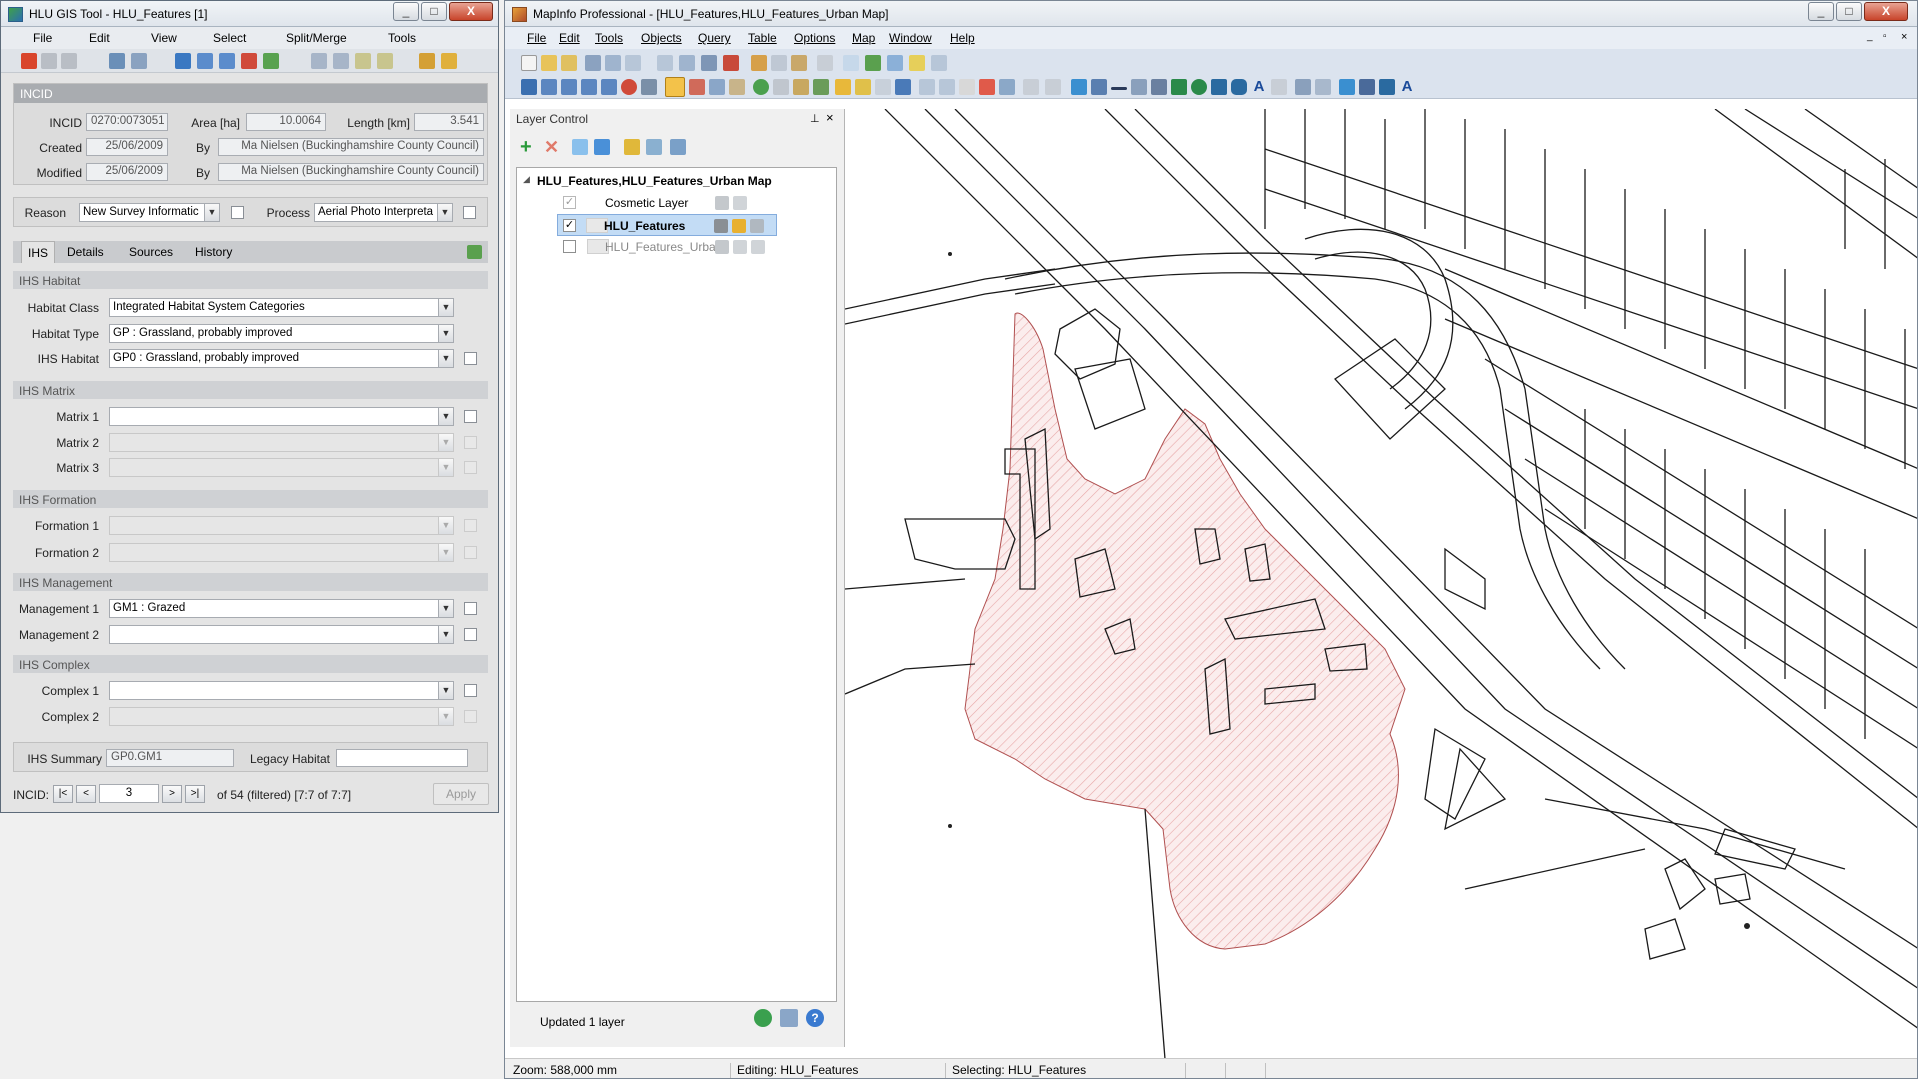 This screenshot has height=1079, width=1918. Describe the element at coordinates (279, 608) in the screenshot. I see `management-1-select: GM1 : Grazed` at that location.